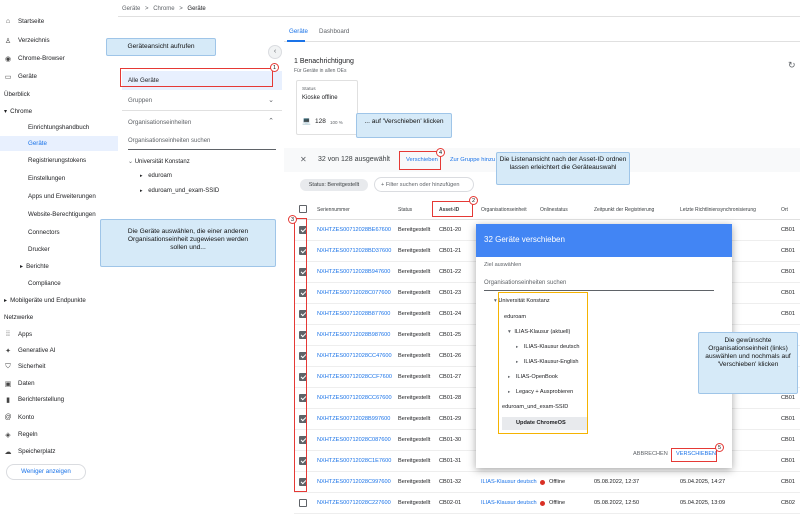  I want to click on nav-apps2: ⁞⁞ Apps, so click(16, 334).